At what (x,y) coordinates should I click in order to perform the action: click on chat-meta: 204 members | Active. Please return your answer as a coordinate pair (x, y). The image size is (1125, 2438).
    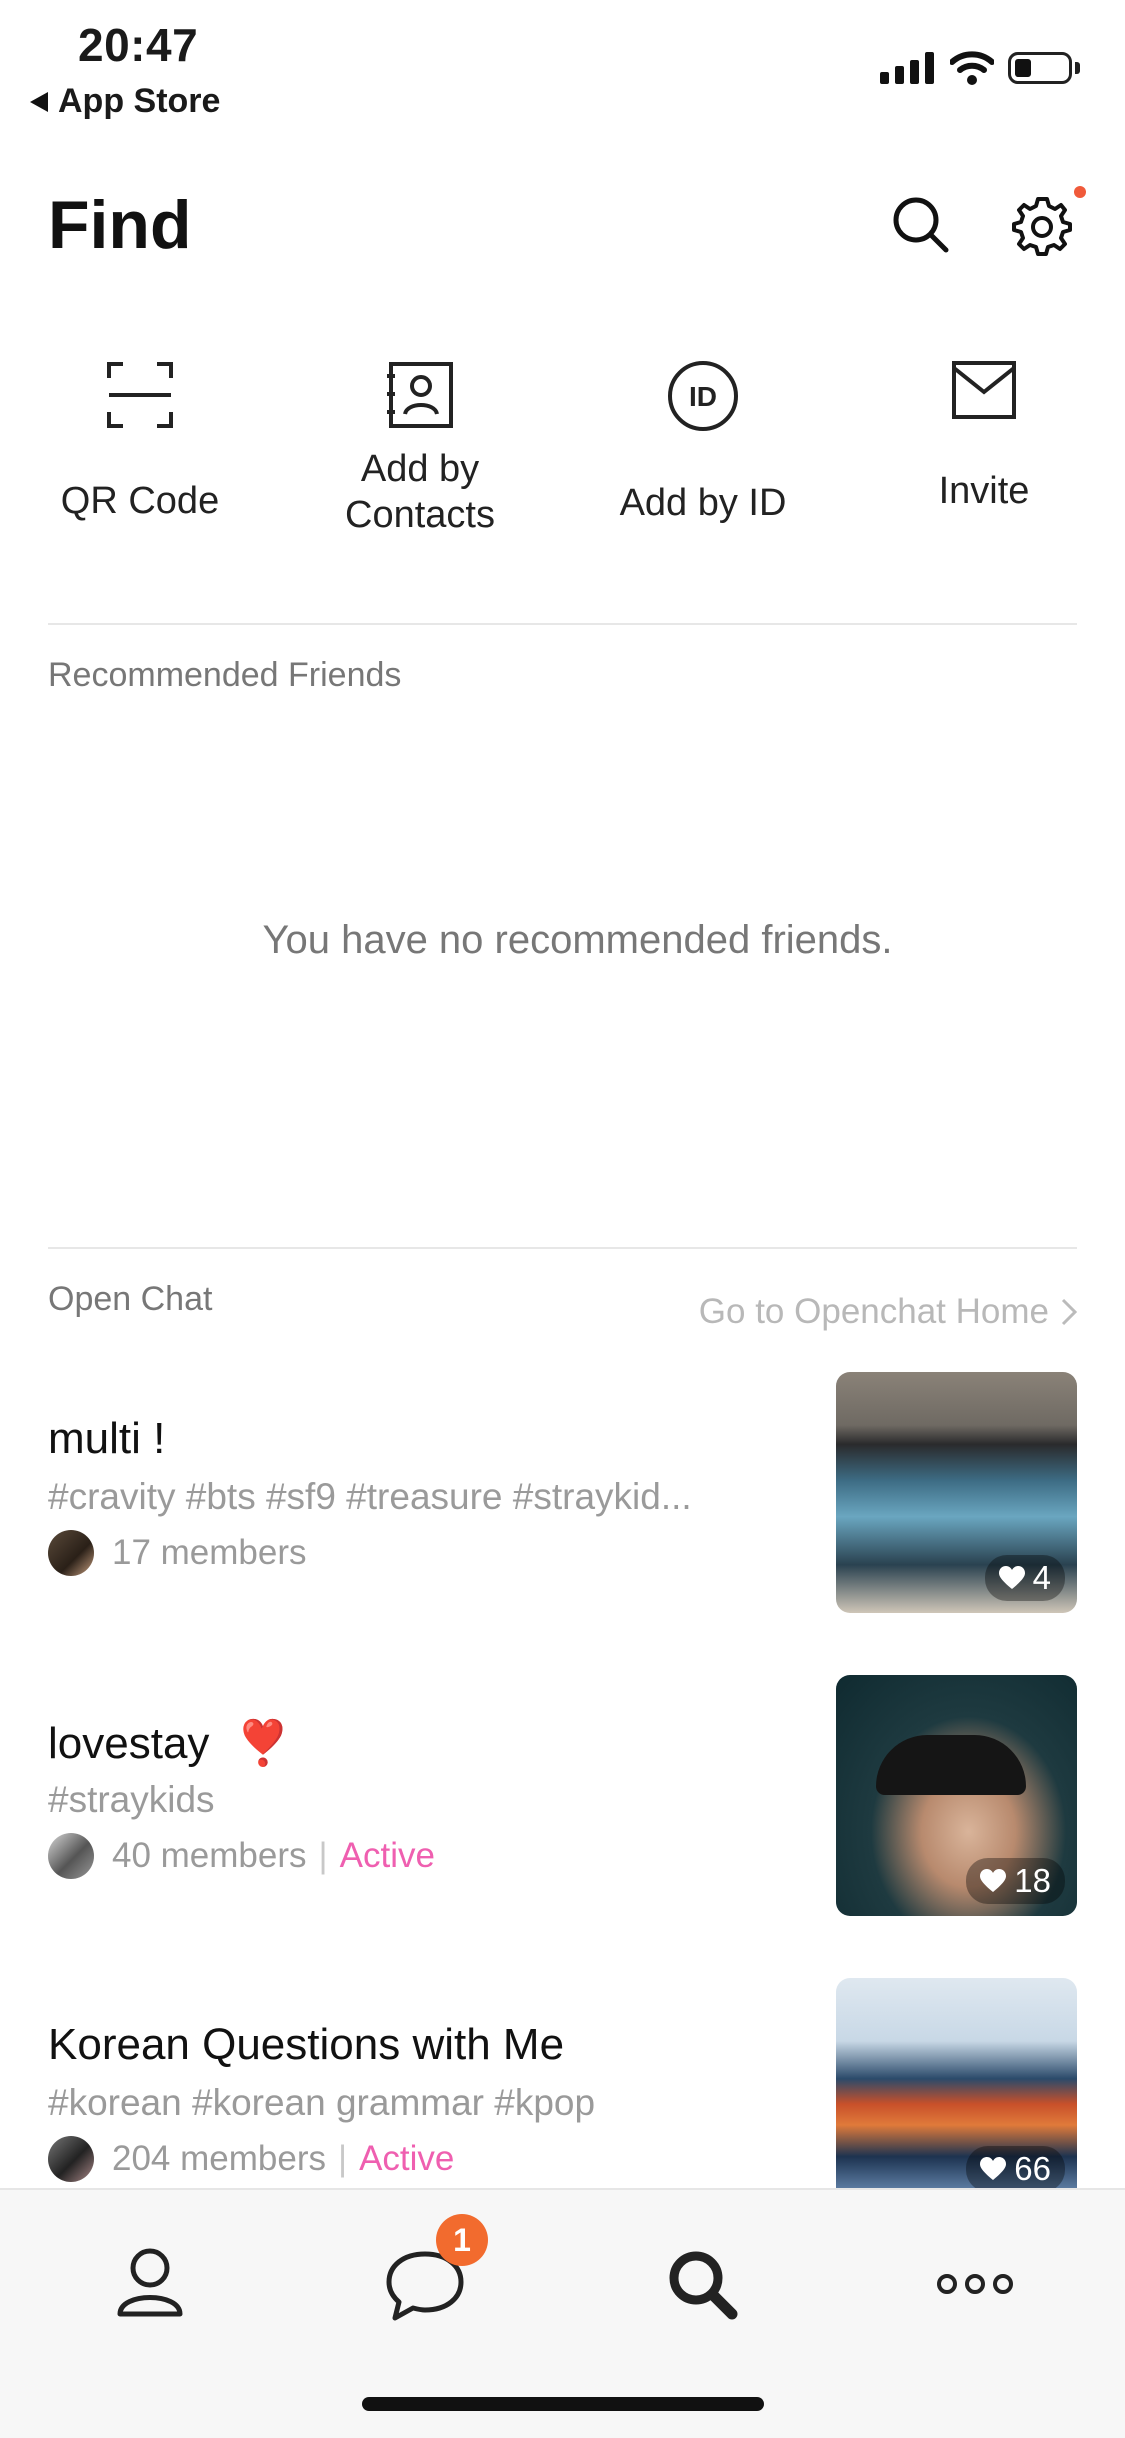
    Looking at the image, I should click on (251, 2159).